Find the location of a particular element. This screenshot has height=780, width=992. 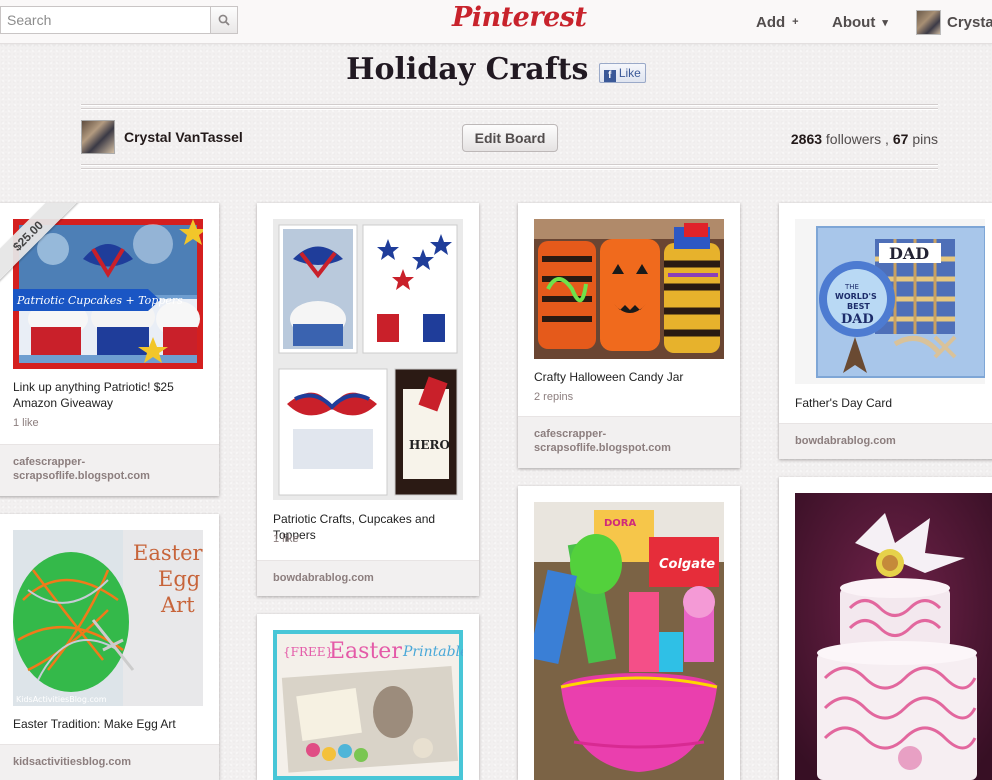

easter-printable-photo: {FREE} Easter Printable is located at coordinates (368, 705).